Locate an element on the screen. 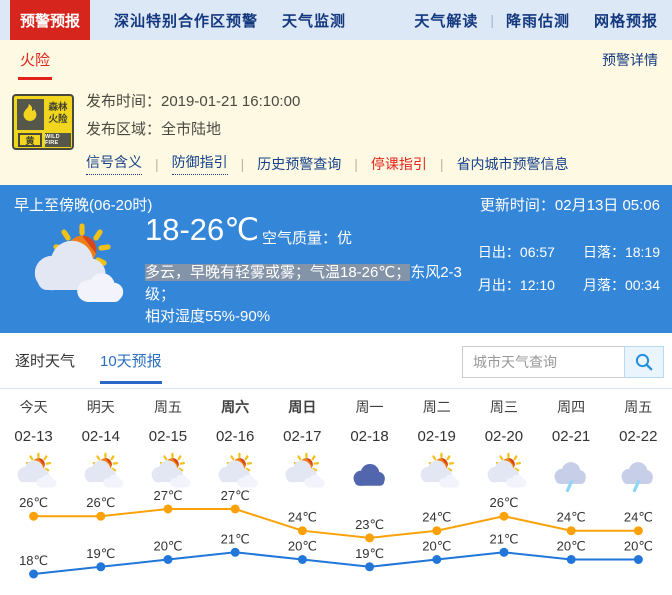  nav-item-weather-monitor: 天气监测 is located at coordinates (314, 20).